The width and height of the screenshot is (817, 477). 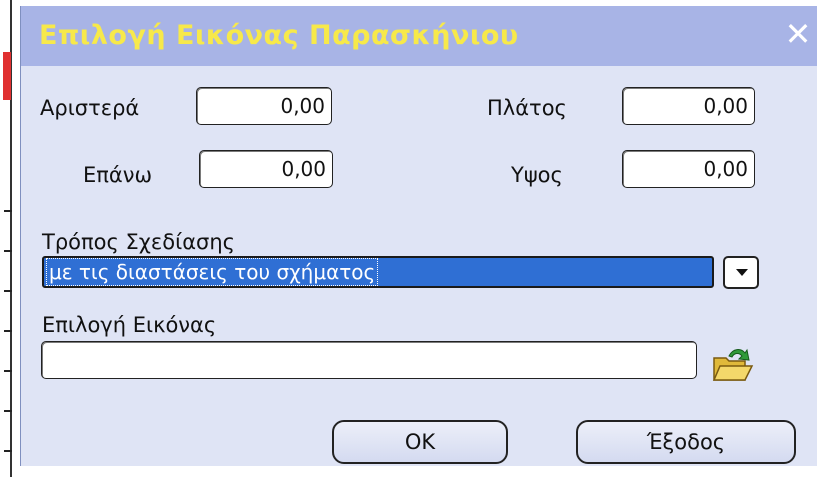 I want to click on draw-mode-dropdown-button, so click(x=741, y=272).